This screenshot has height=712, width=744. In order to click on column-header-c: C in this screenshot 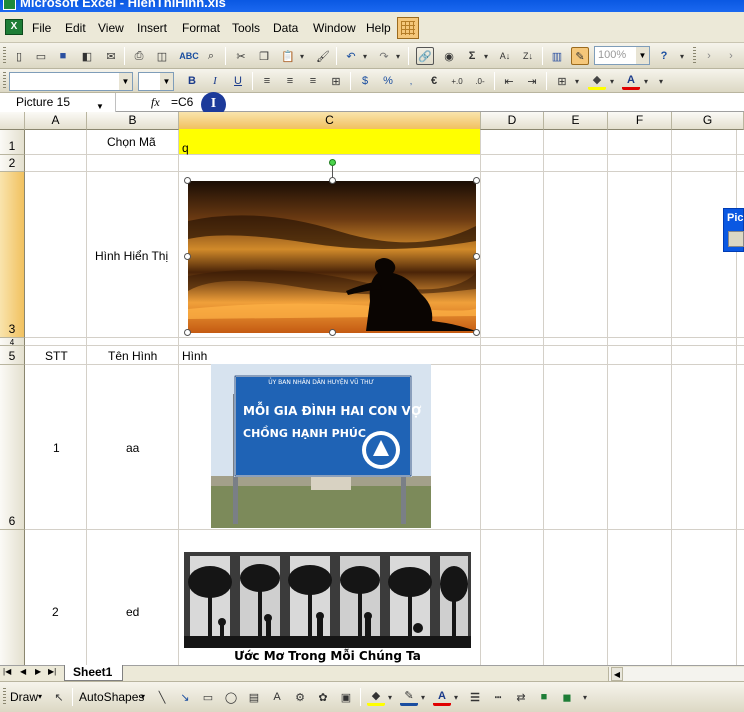, I will do `click(330, 121)`.